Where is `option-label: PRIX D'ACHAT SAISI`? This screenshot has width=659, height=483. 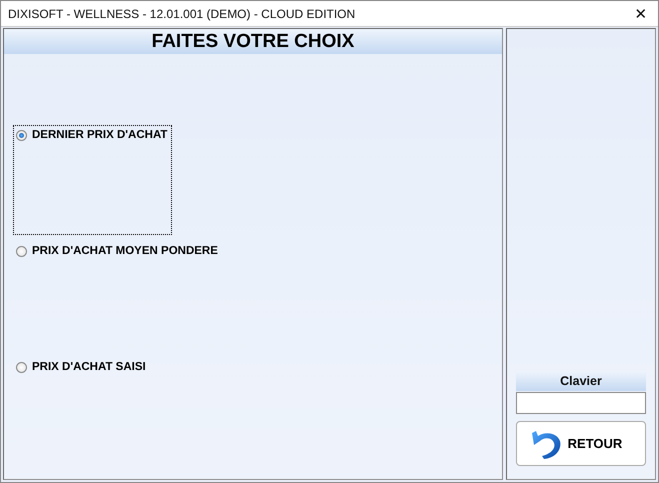 option-label: PRIX D'ACHAT SAISI is located at coordinates (89, 367).